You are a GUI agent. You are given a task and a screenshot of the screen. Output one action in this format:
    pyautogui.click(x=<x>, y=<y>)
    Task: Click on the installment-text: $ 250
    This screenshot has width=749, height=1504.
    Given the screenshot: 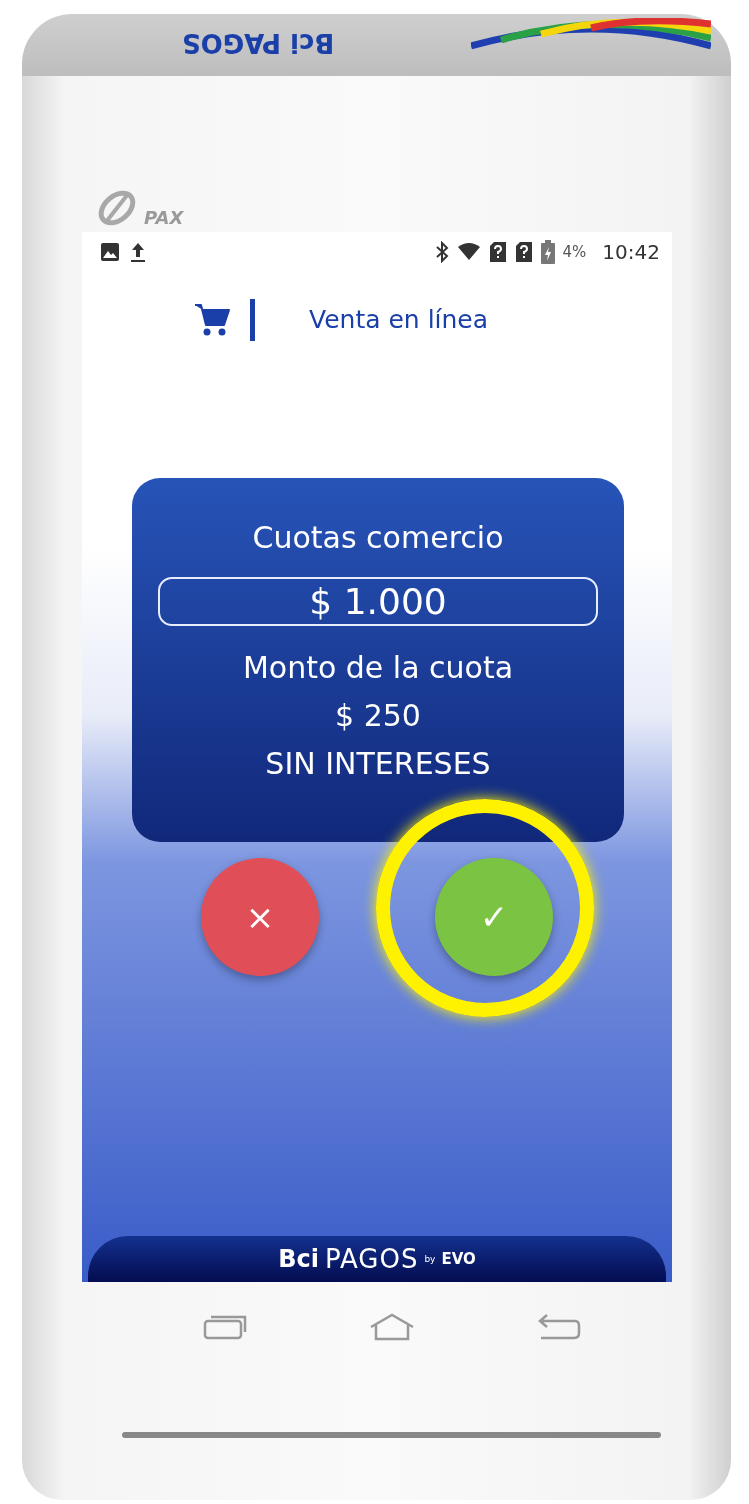 What is the action you would take?
    pyautogui.click(x=378, y=716)
    